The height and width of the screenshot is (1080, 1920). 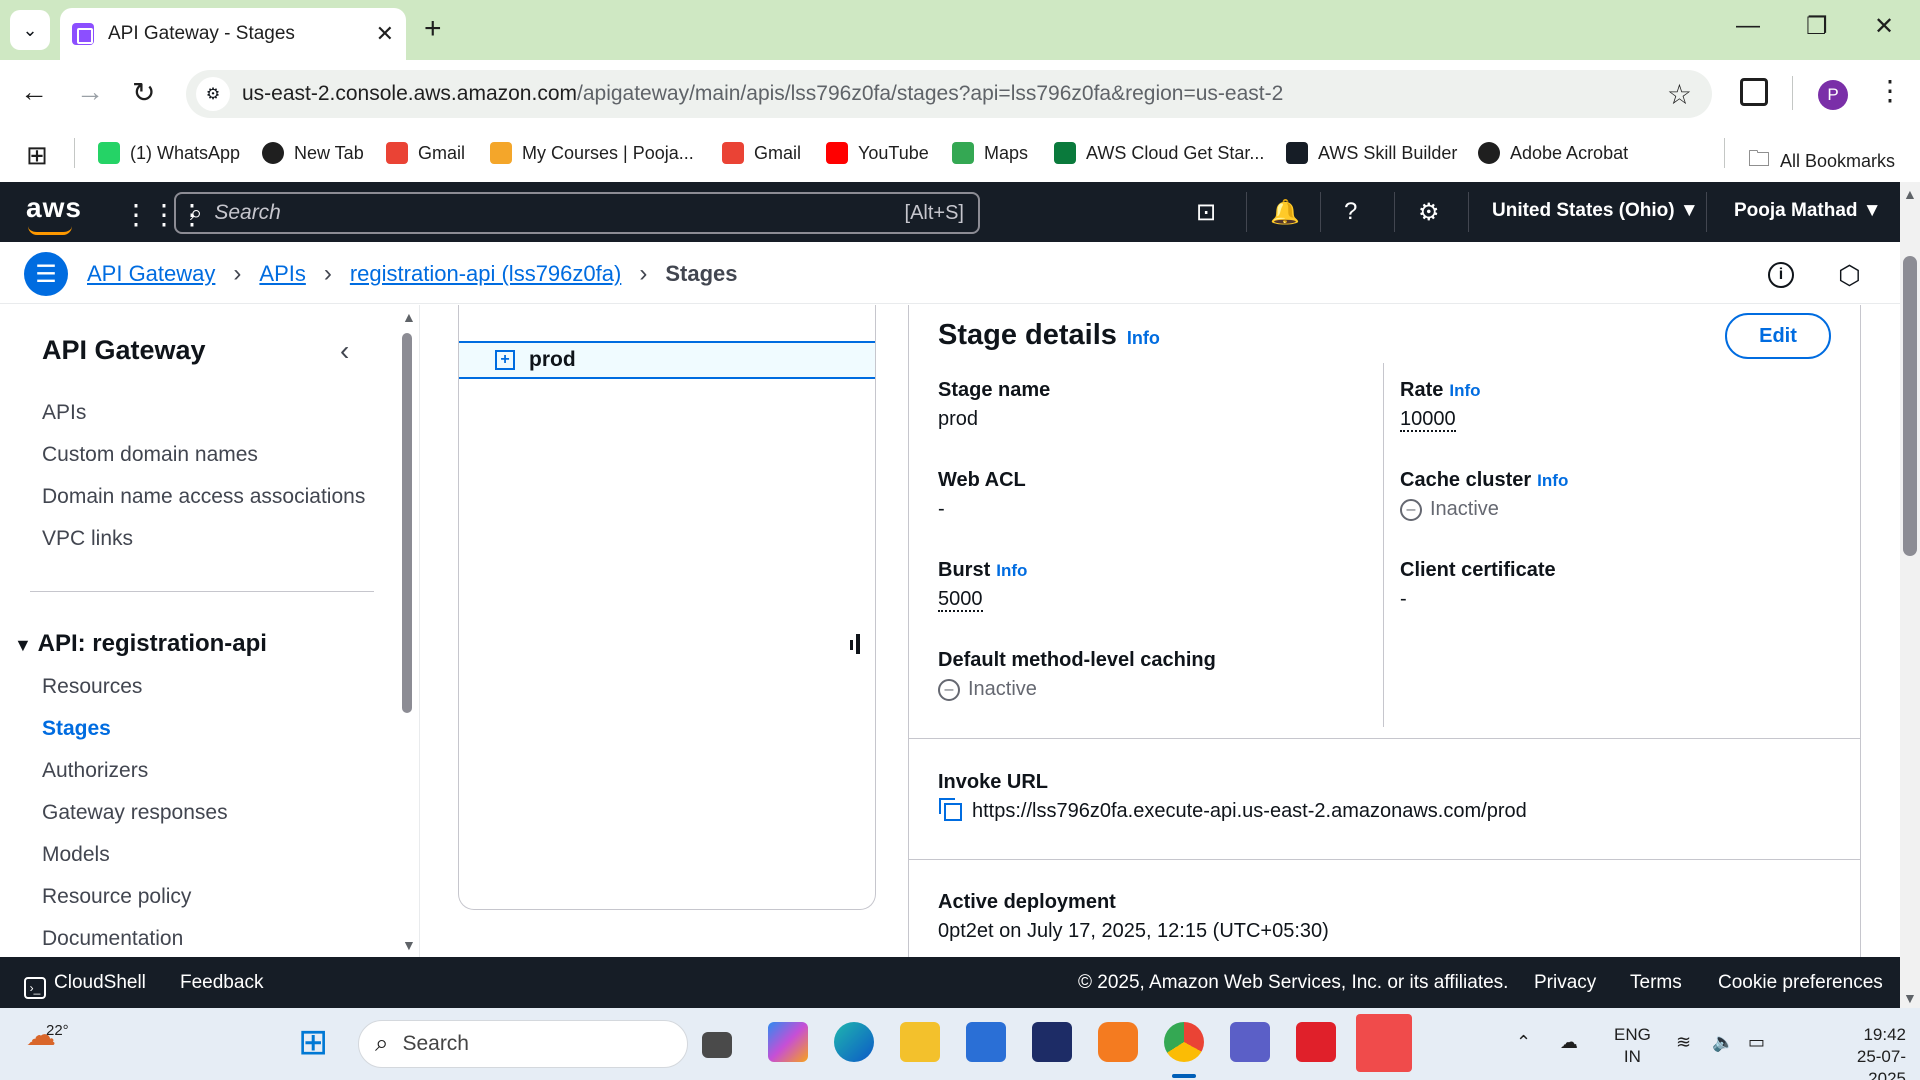 What do you see at coordinates (485, 274) in the screenshot?
I see `breadcrumb-link-registration-api: registration-api (lss796z0fa)` at bounding box center [485, 274].